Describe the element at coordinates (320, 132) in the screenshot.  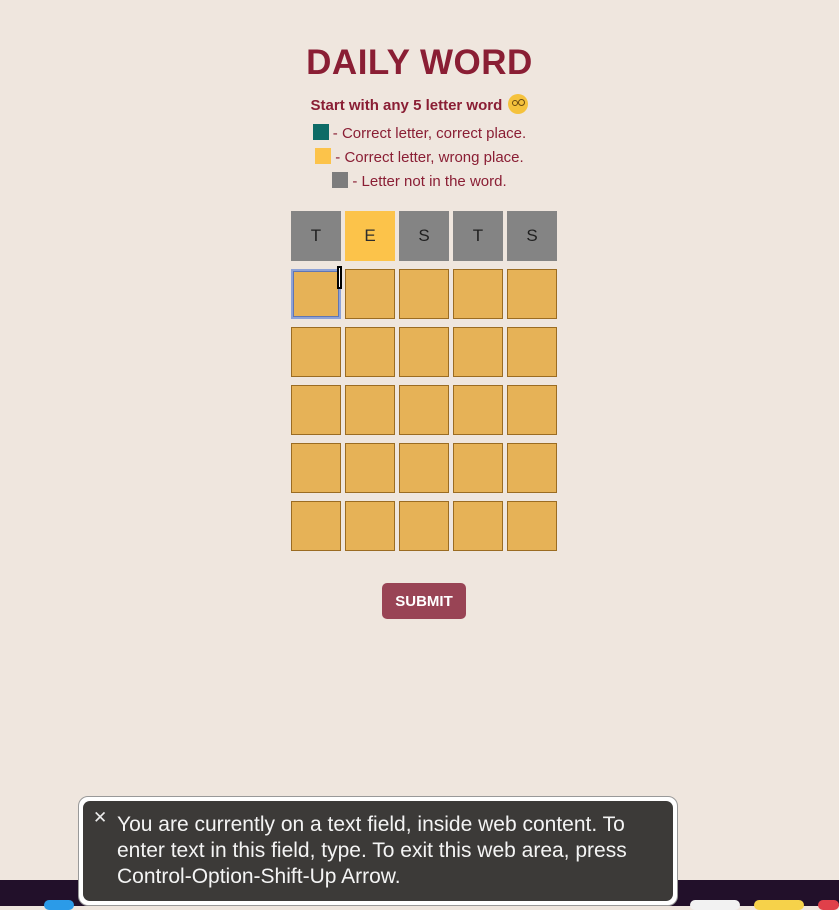
I see `teal-square-icon` at that location.